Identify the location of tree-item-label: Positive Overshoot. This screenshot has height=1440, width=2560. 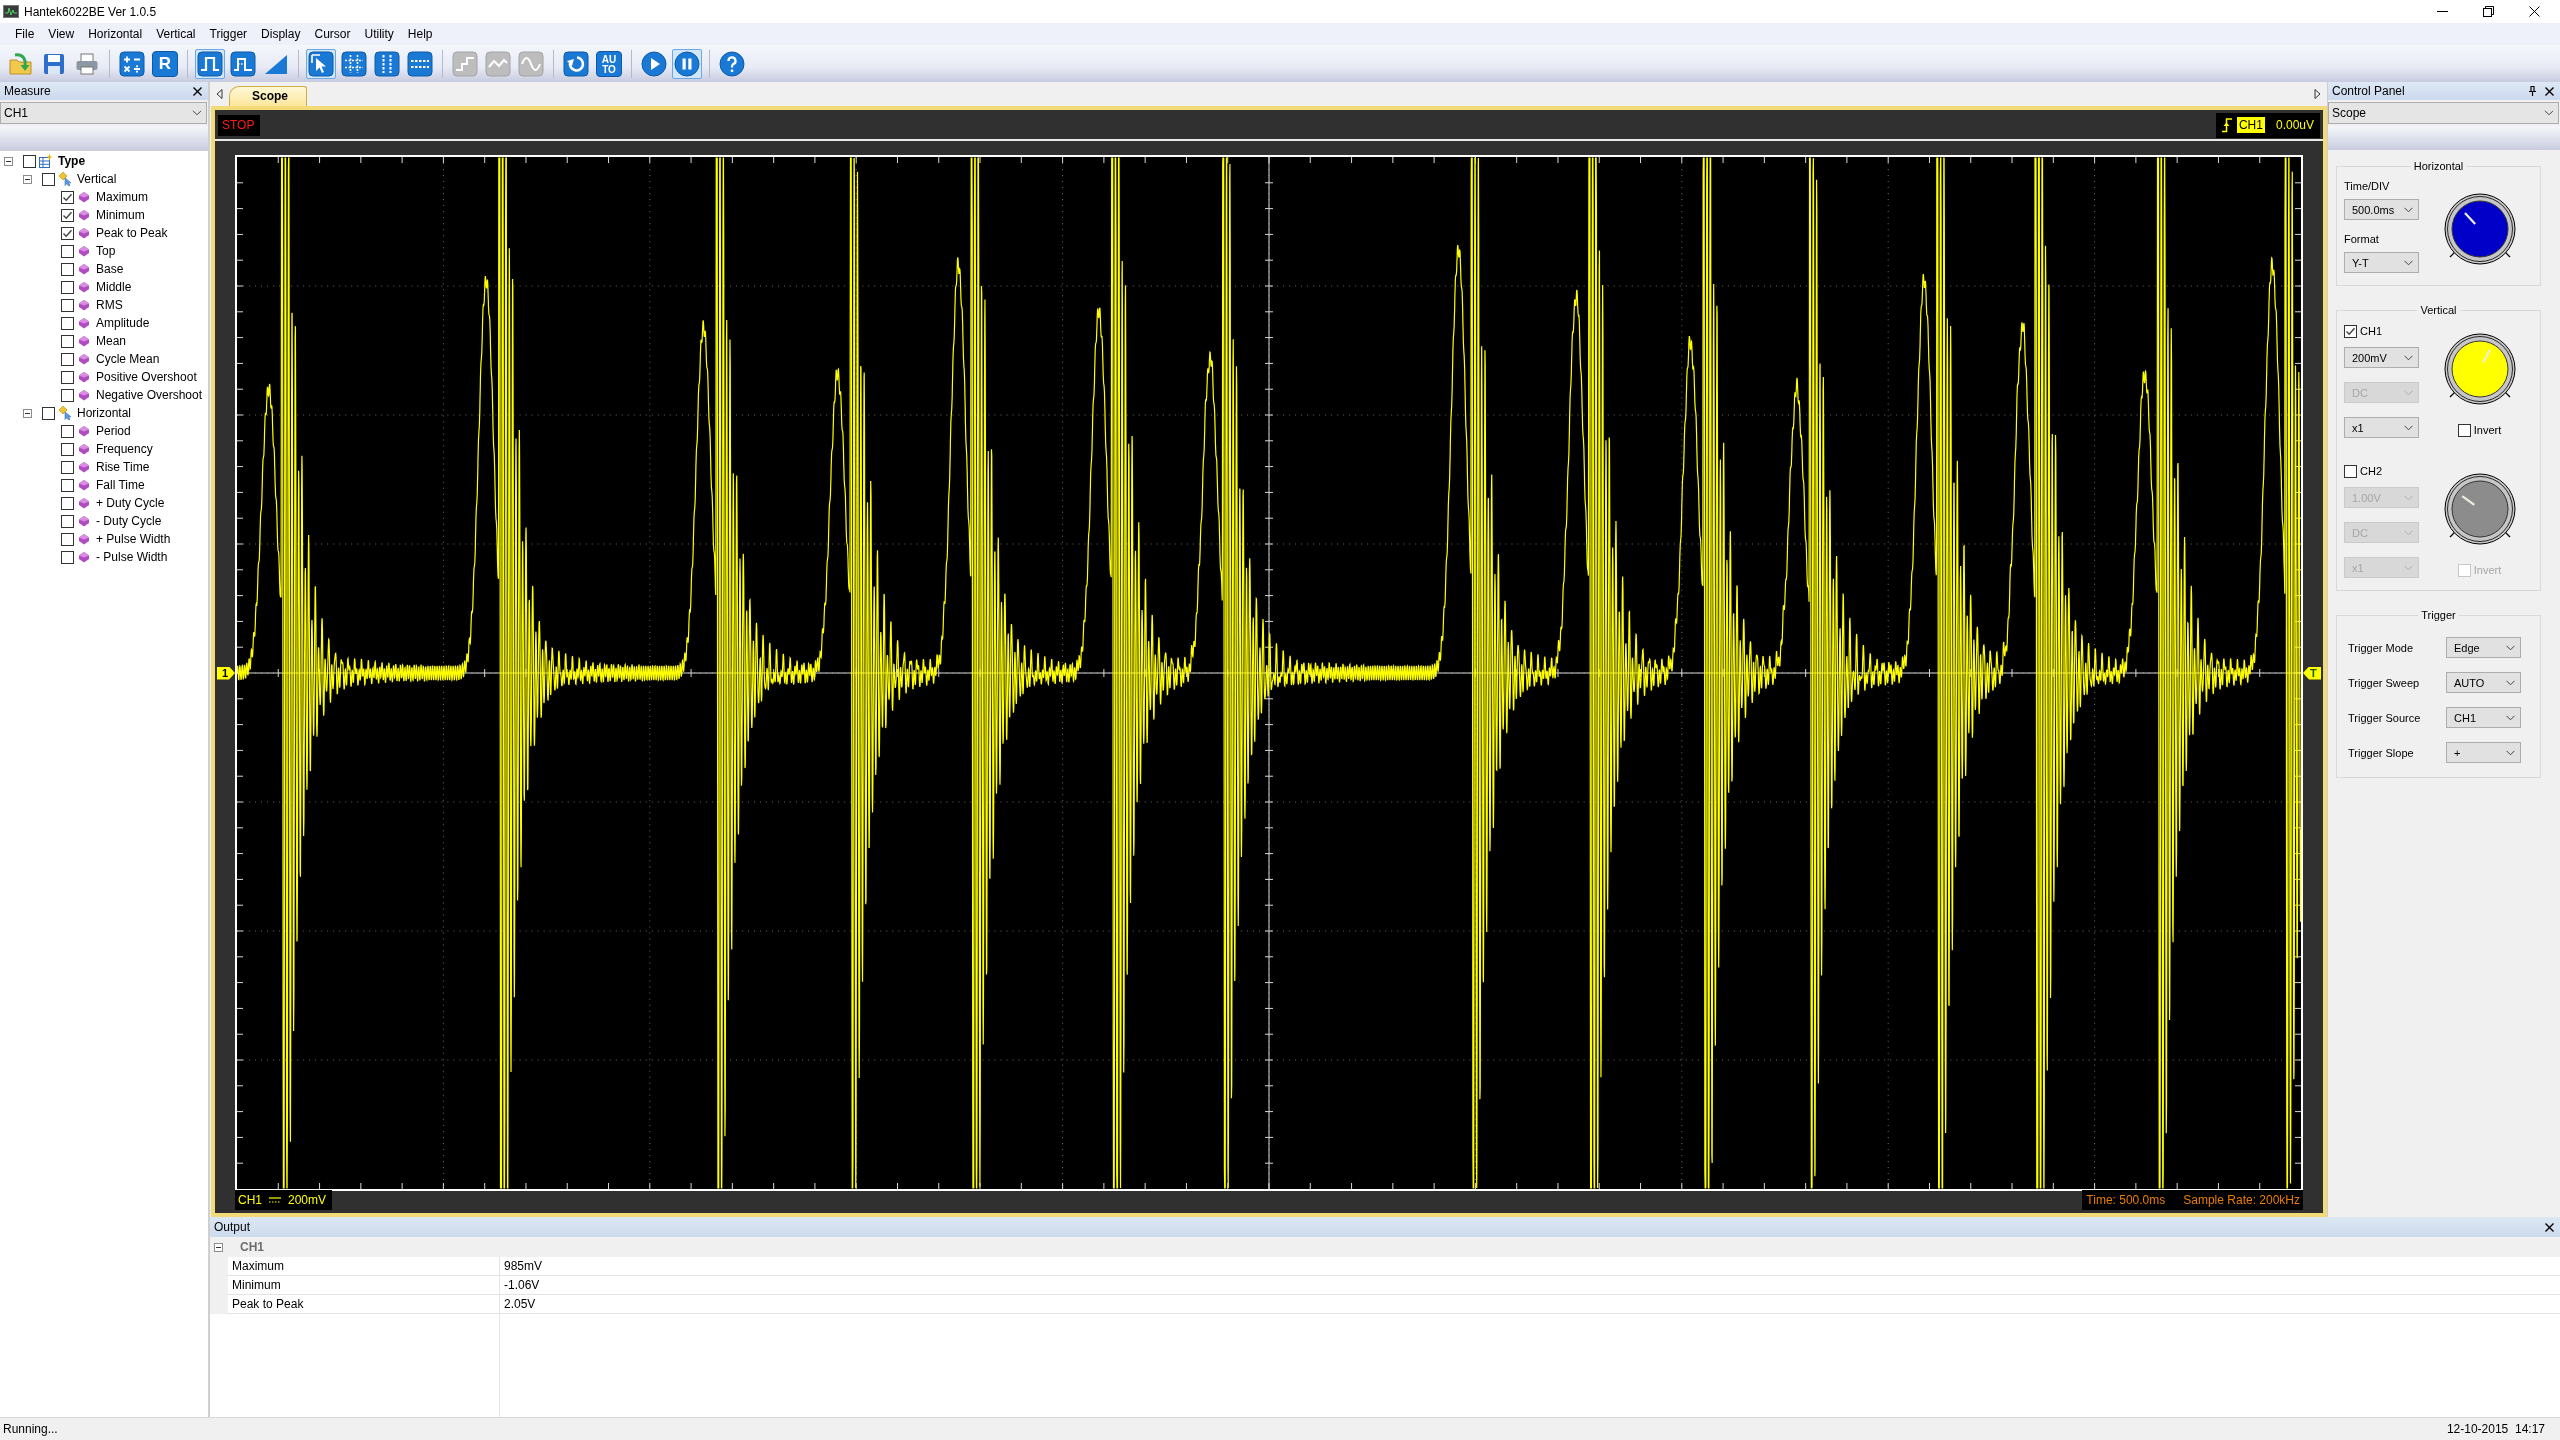
(146, 377).